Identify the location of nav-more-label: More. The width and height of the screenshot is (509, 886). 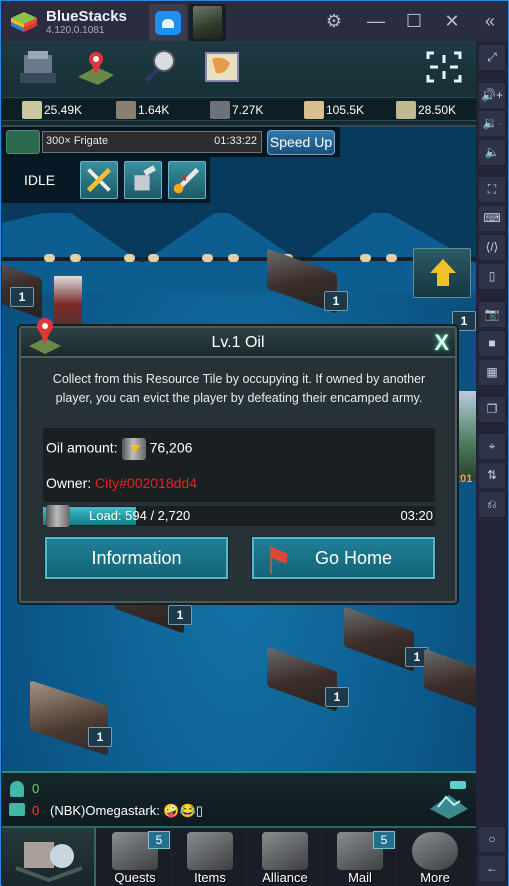
(435, 877).